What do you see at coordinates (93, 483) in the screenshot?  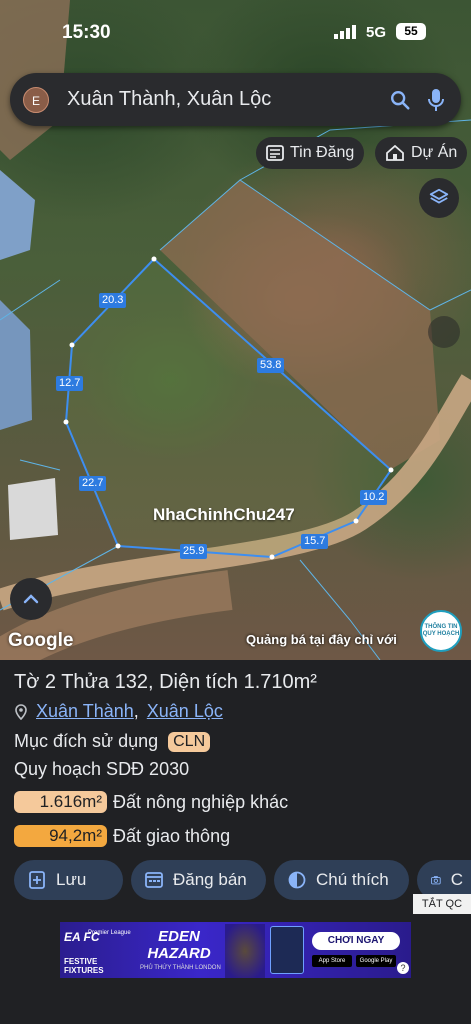 I see `edge-length-label: 22.7` at bounding box center [93, 483].